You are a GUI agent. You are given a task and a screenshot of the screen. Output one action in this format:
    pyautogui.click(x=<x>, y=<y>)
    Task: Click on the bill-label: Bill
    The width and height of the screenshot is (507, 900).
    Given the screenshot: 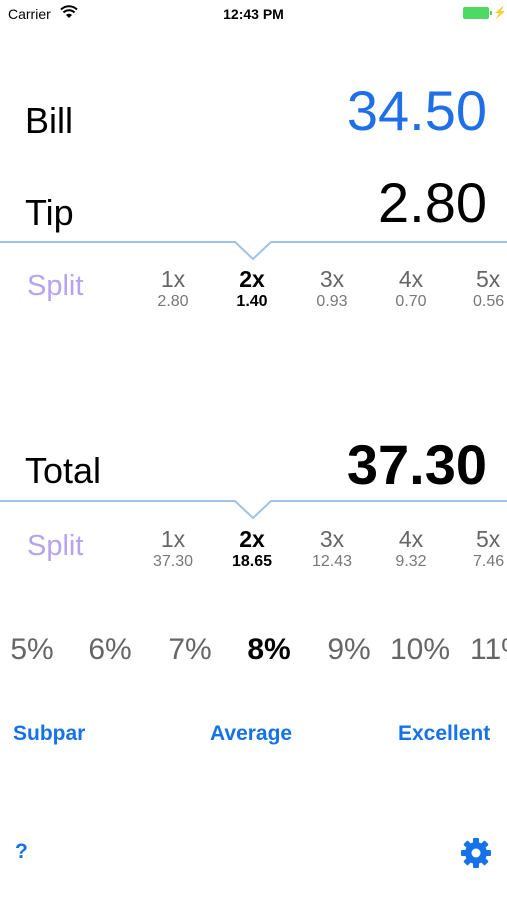 What is the action you would take?
    pyautogui.click(x=49, y=120)
    